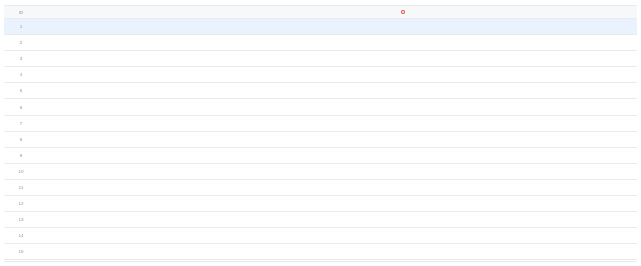  I want to click on row-id: 10, so click(21, 171).